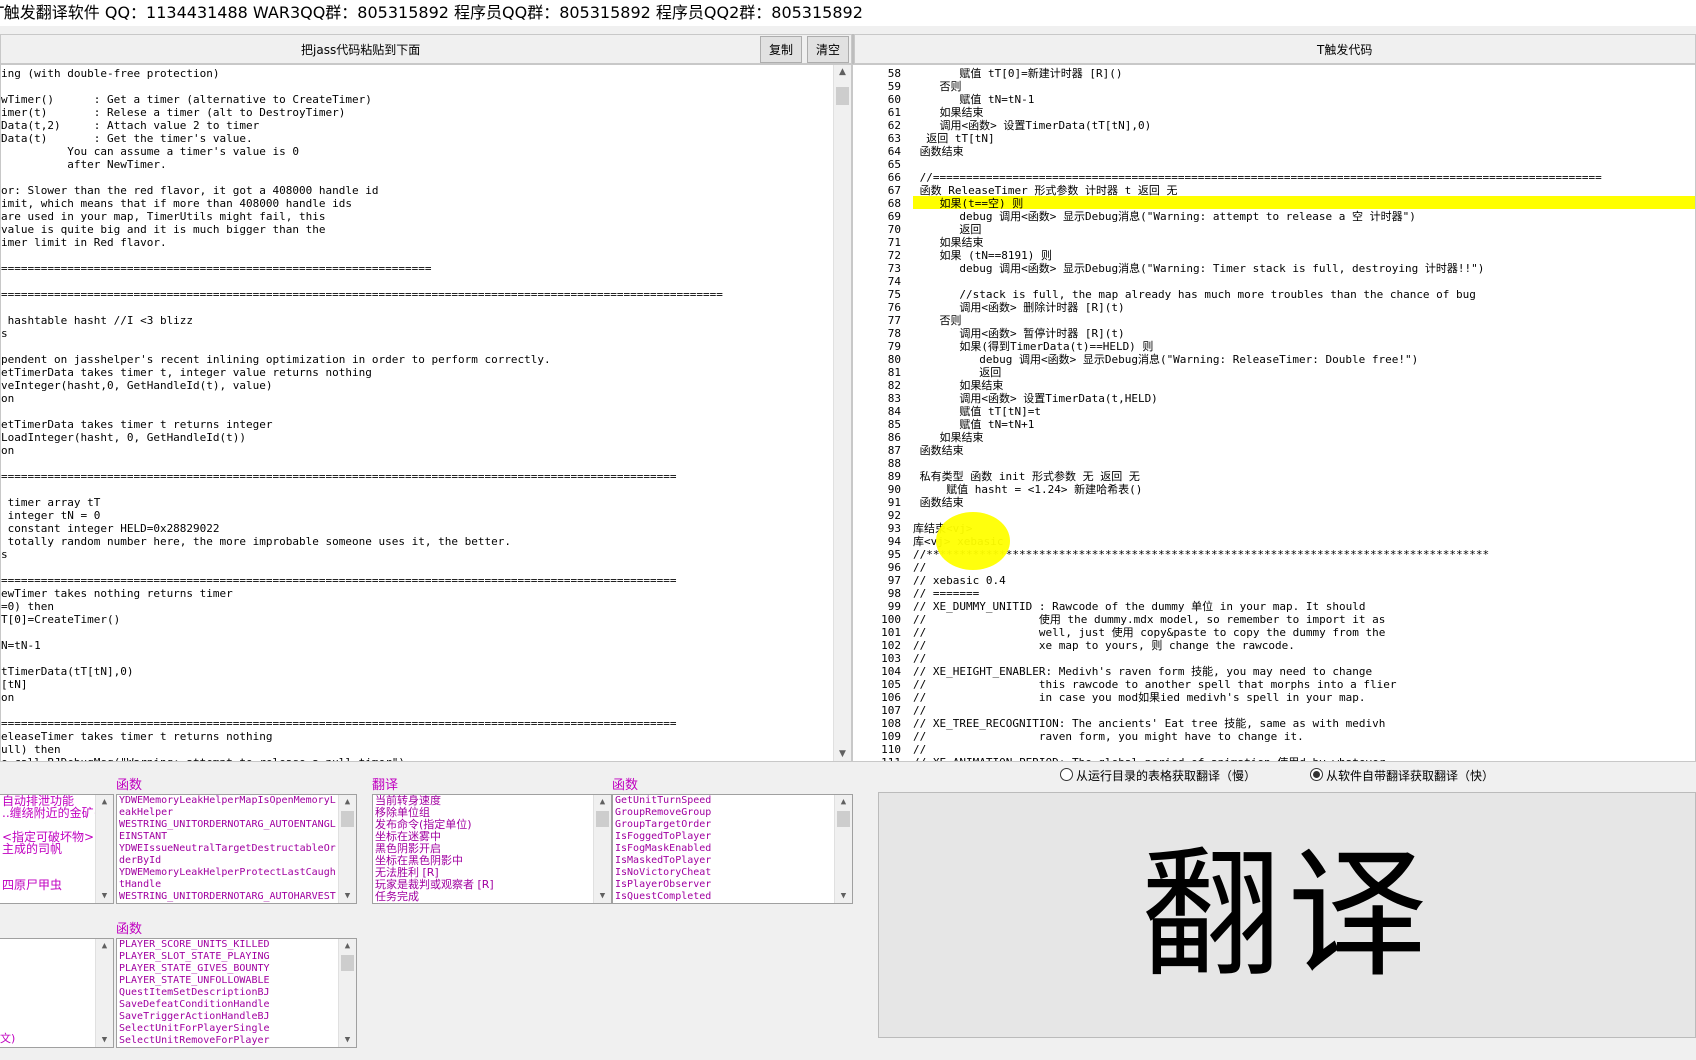 This screenshot has width=1696, height=1060. Describe the element at coordinates (1316, 774) in the screenshot. I see `radio-selected-icon` at that location.